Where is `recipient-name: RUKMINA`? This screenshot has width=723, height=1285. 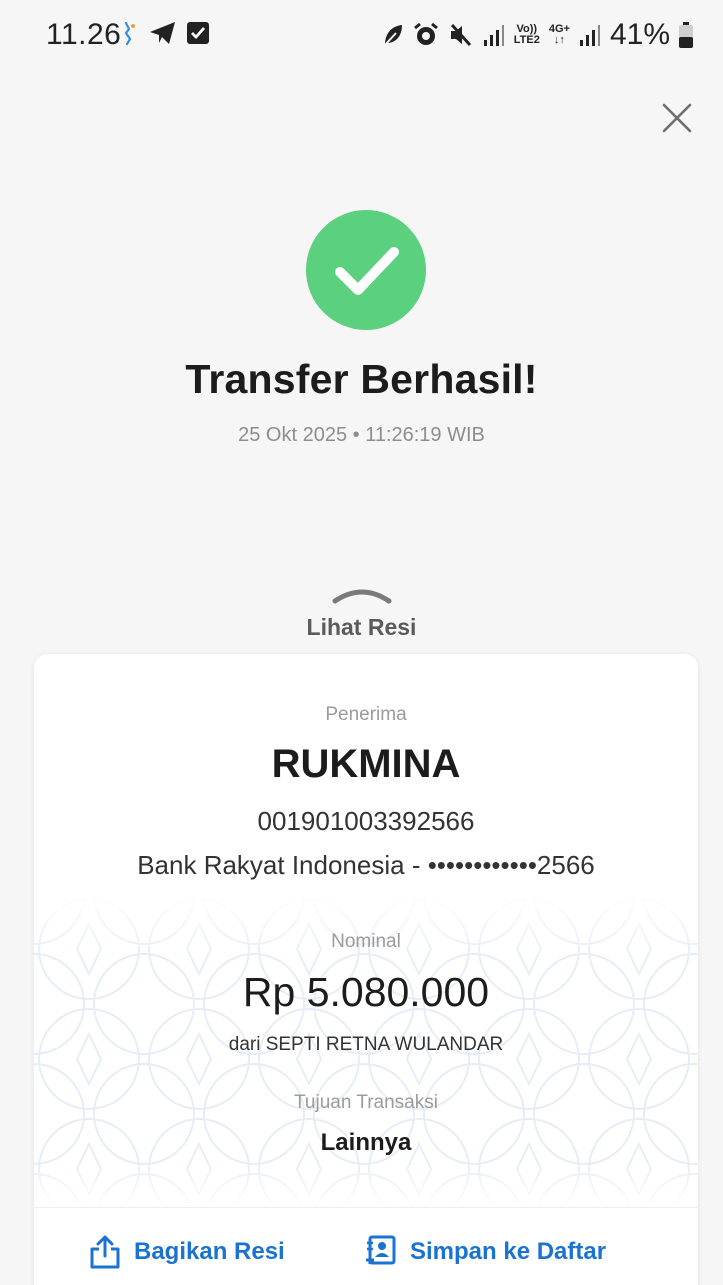 recipient-name: RUKMINA is located at coordinates (366, 764).